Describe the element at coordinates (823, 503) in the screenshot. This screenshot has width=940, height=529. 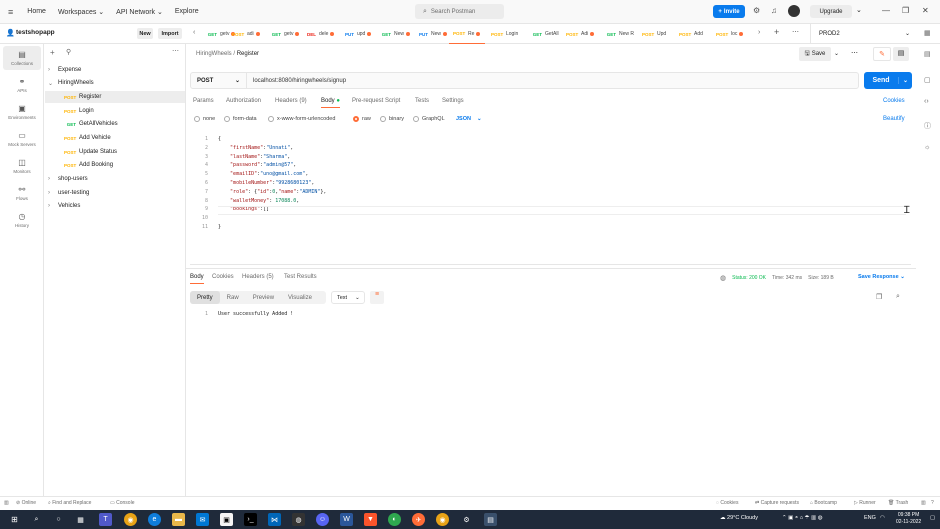
I see `bootcamp: ⌂ Bootcamp` at that location.